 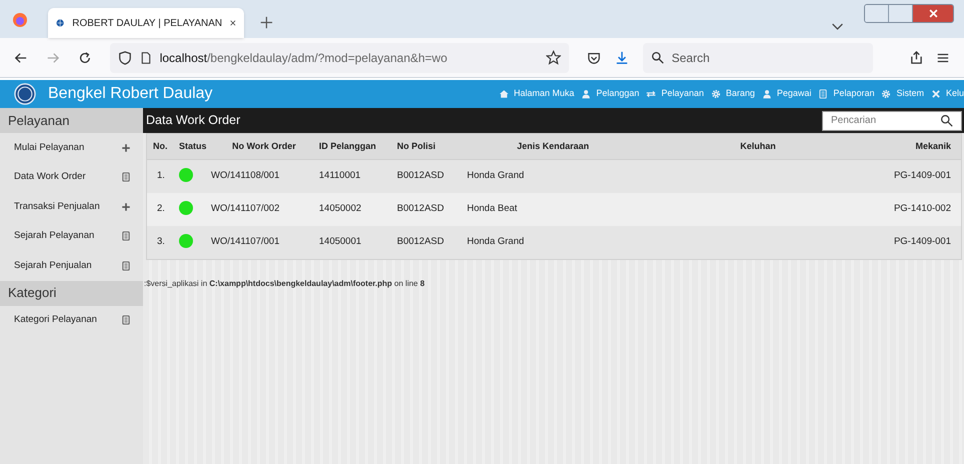 What do you see at coordinates (593, 57) in the screenshot?
I see `pocket-icon` at bounding box center [593, 57].